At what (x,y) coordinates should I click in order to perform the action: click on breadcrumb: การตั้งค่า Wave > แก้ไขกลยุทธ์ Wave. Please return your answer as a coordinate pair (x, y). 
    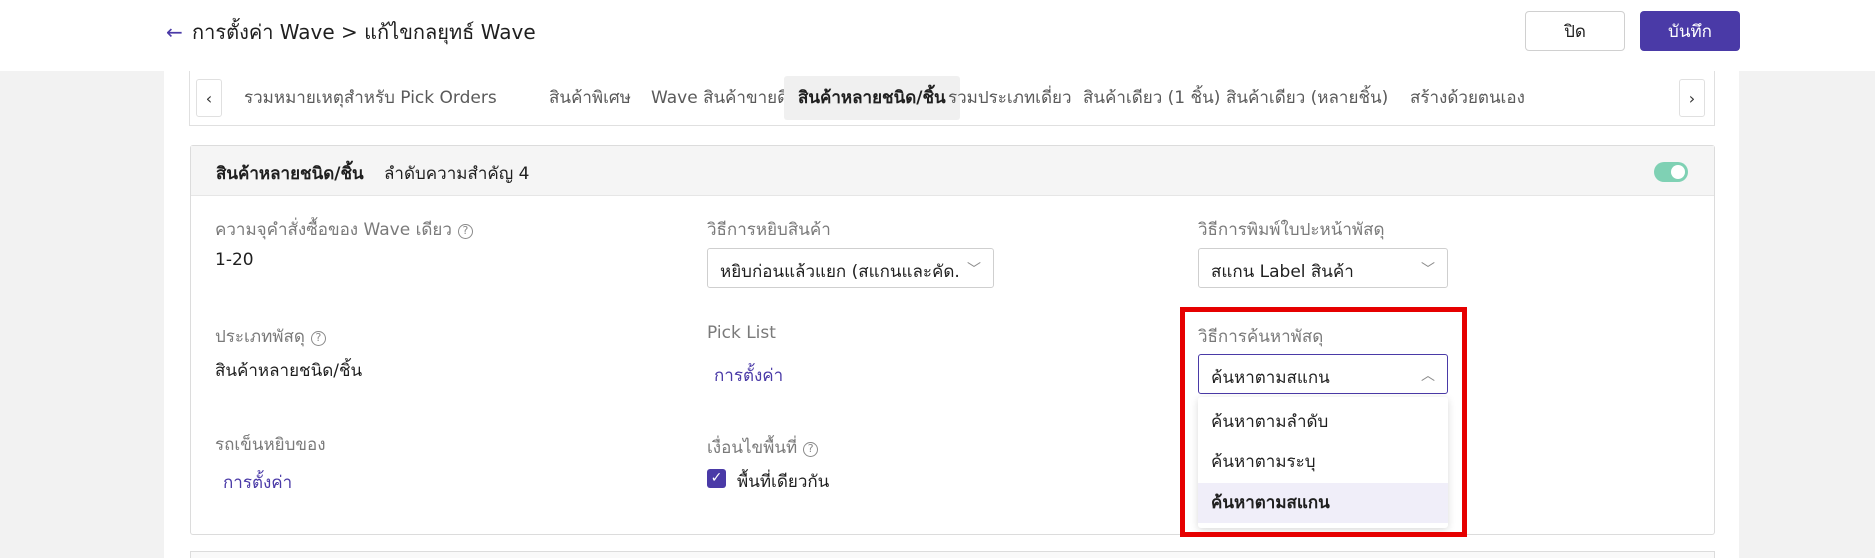
    Looking at the image, I should click on (364, 32).